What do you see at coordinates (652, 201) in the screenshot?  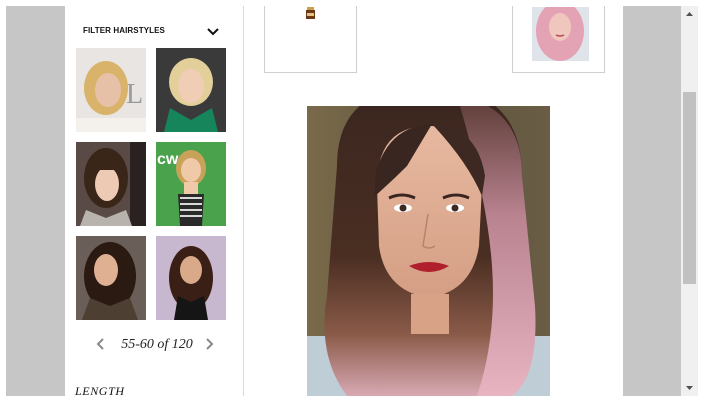 I see `right-margin-background` at bounding box center [652, 201].